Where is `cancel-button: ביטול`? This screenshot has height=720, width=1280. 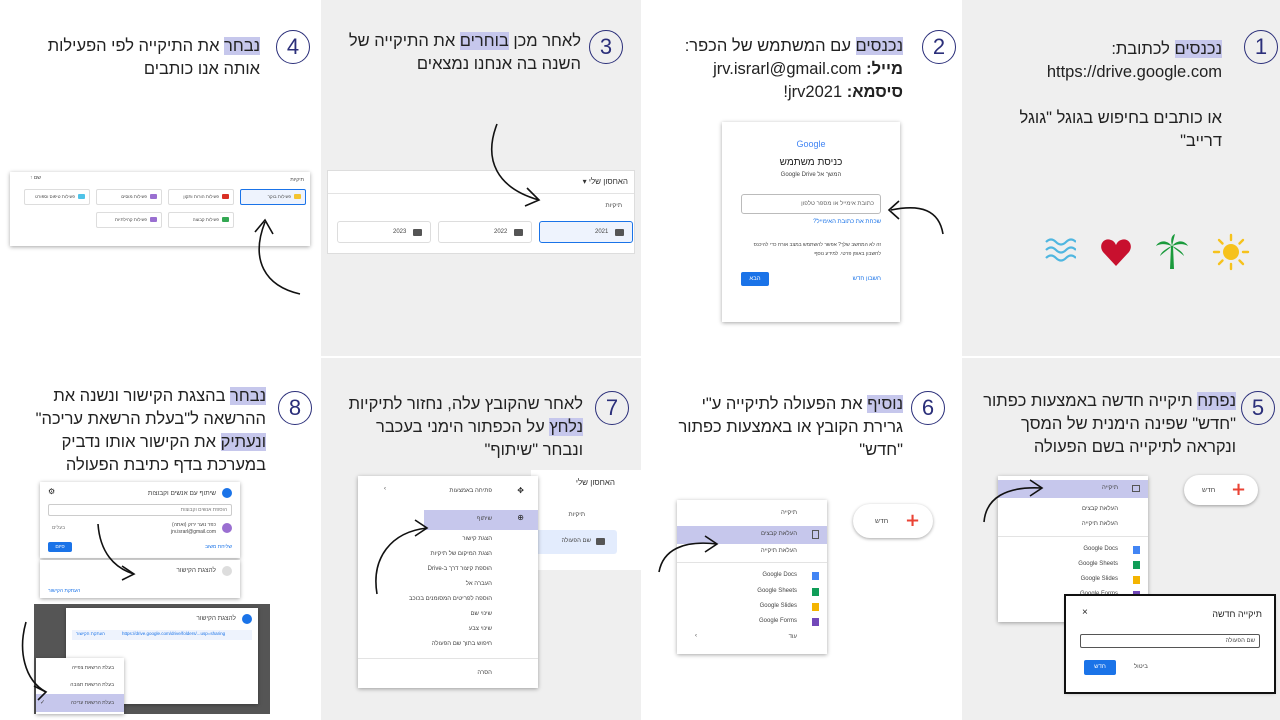 cancel-button: ביטול is located at coordinates (1141, 667).